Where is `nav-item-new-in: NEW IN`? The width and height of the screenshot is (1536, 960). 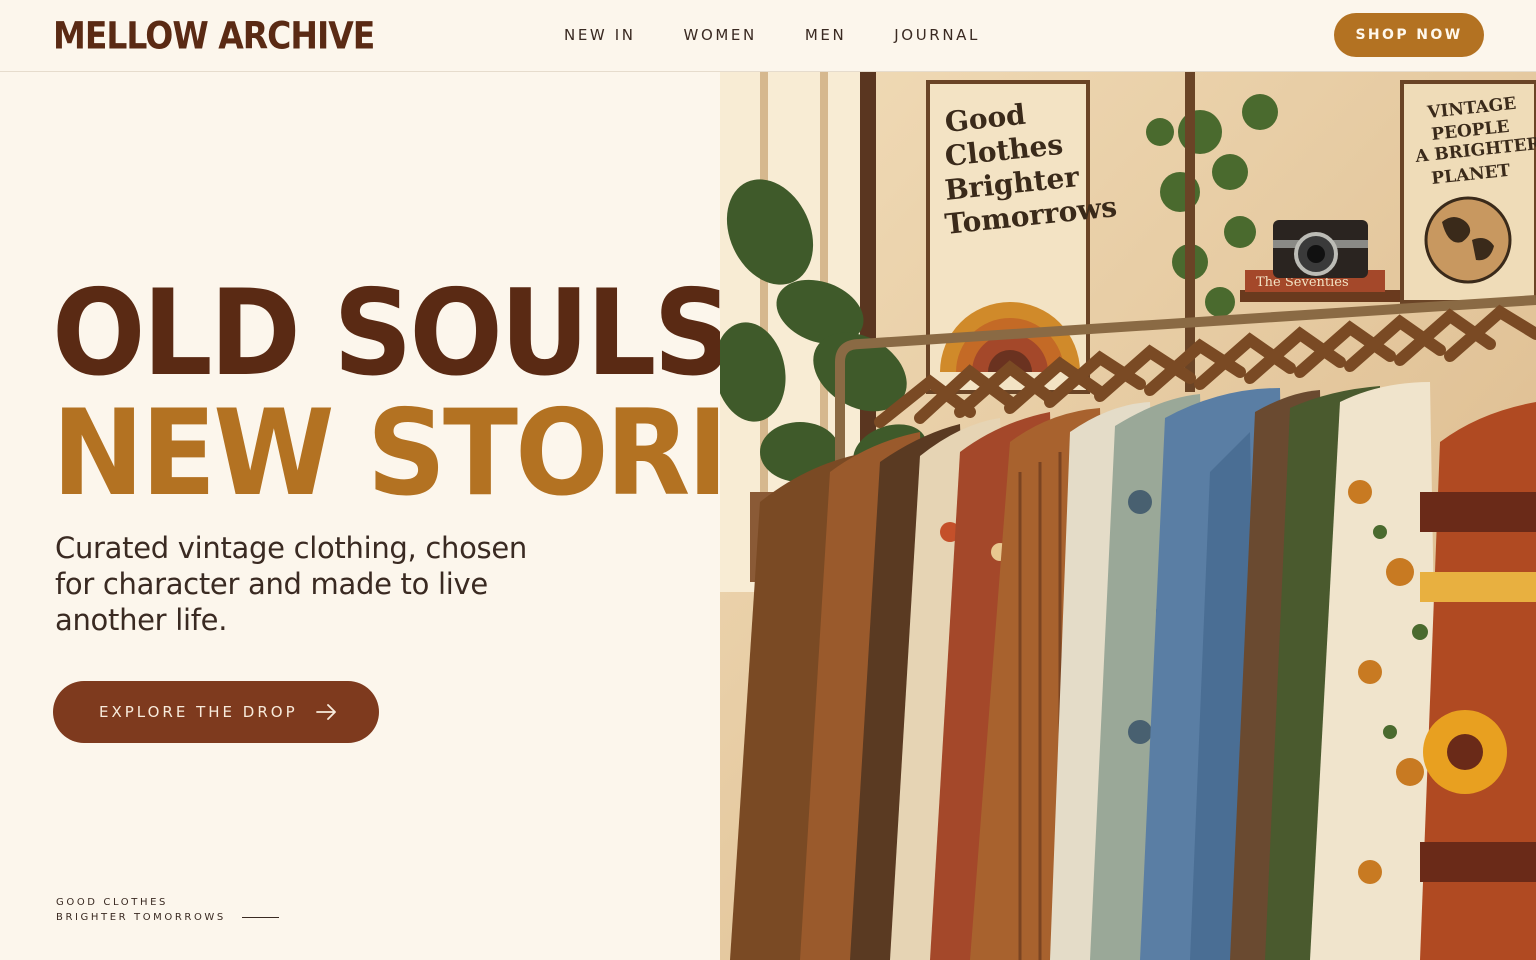 nav-item-new-in: NEW IN is located at coordinates (600, 35).